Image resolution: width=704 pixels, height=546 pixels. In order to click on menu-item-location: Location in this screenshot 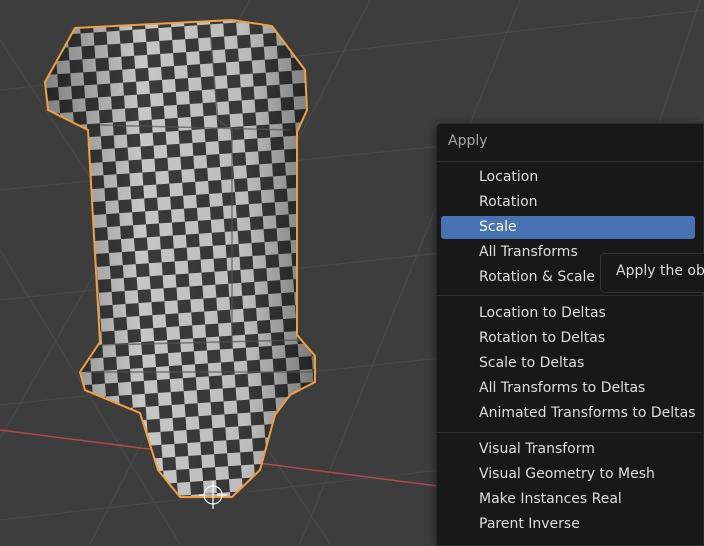, I will do `click(568, 177)`.